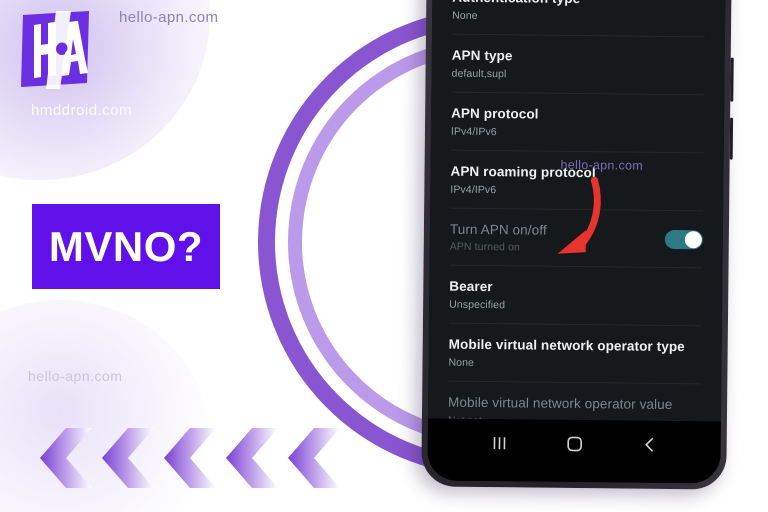 This screenshot has height=512, width=768. Describe the element at coordinates (566, 345) in the screenshot. I see `settings-row-title: Mobile virtual network operator type` at that location.